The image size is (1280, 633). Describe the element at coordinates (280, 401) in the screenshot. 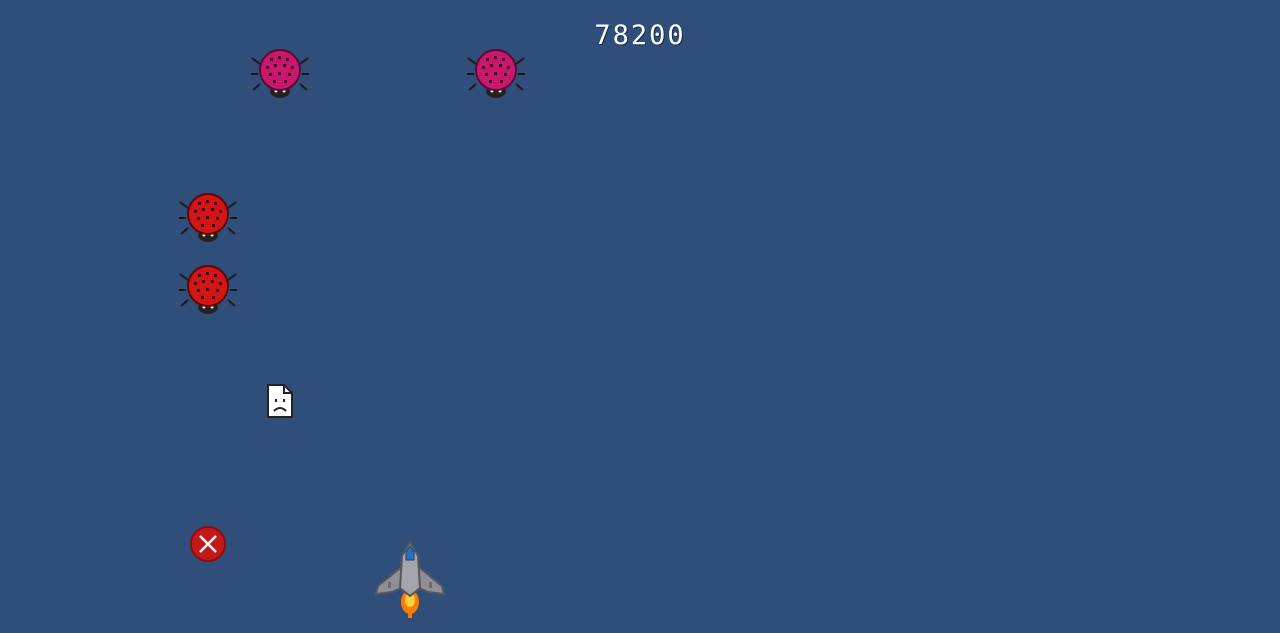

I see `broken-image-icon` at that location.